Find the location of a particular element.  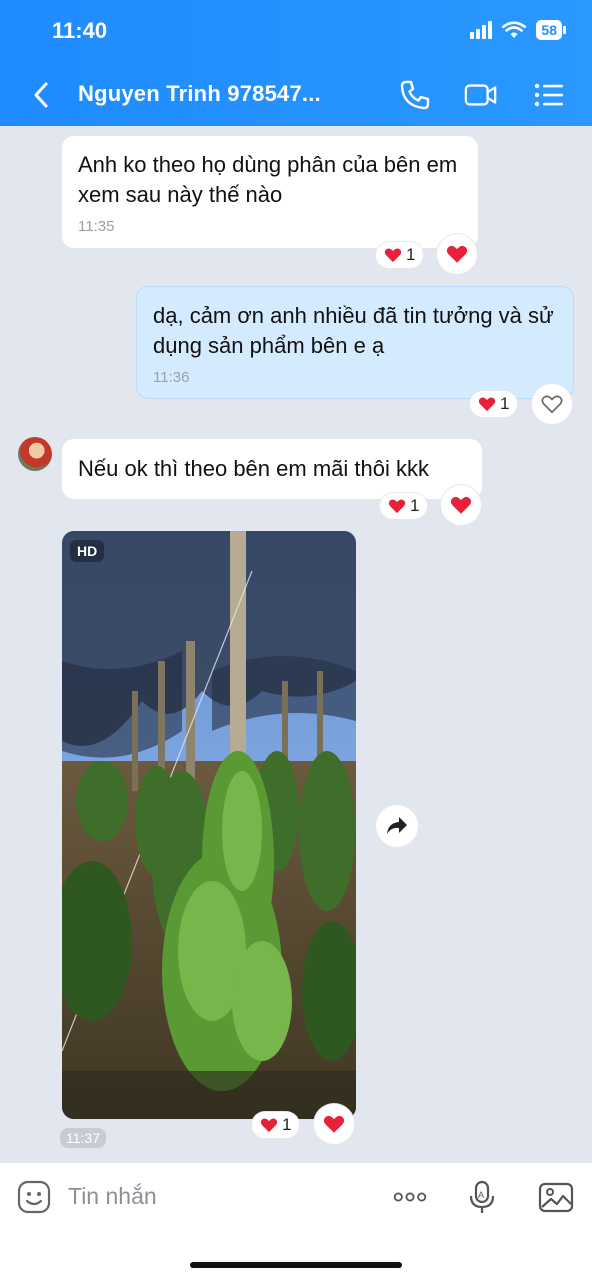

share-icon is located at coordinates (397, 825).